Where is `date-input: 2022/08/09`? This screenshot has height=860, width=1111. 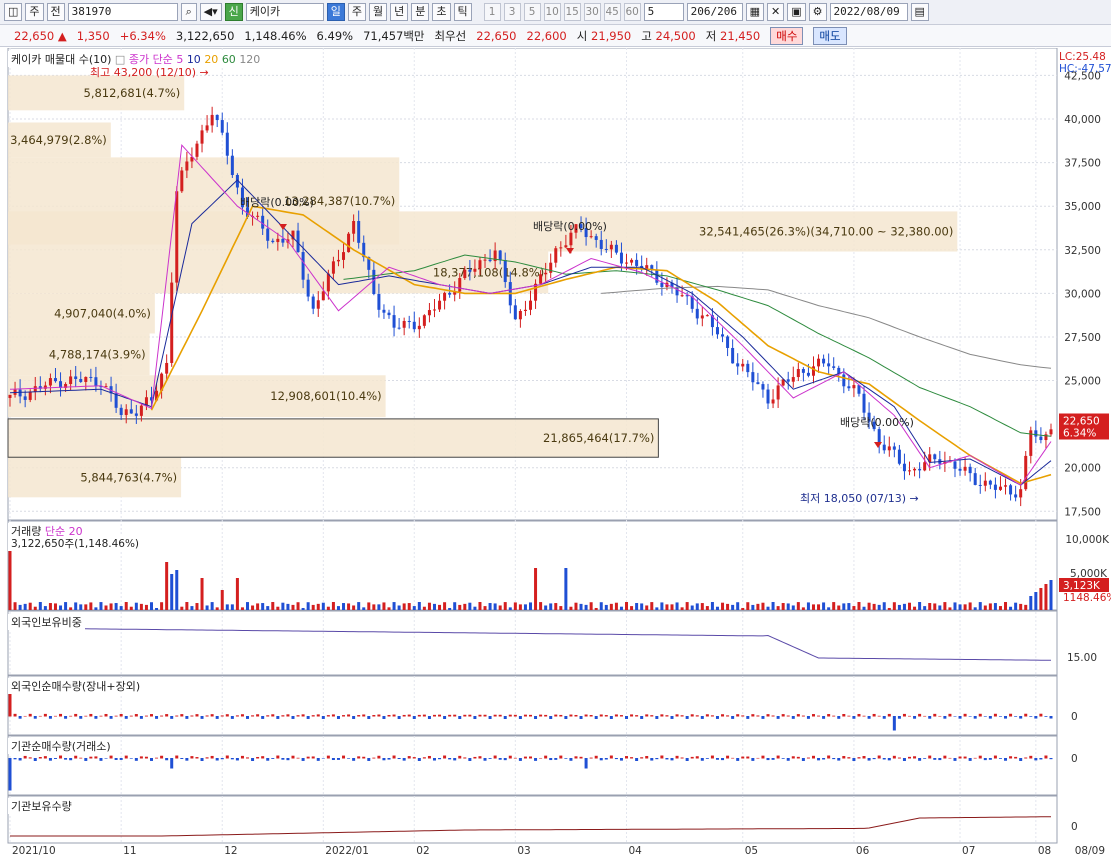
date-input: 2022/08/09 is located at coordinates (868, 12).